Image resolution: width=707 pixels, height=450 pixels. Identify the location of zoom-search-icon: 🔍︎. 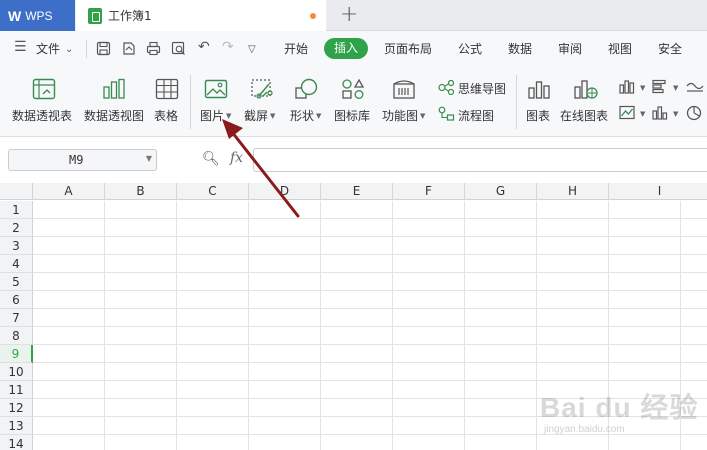
(211, 159).